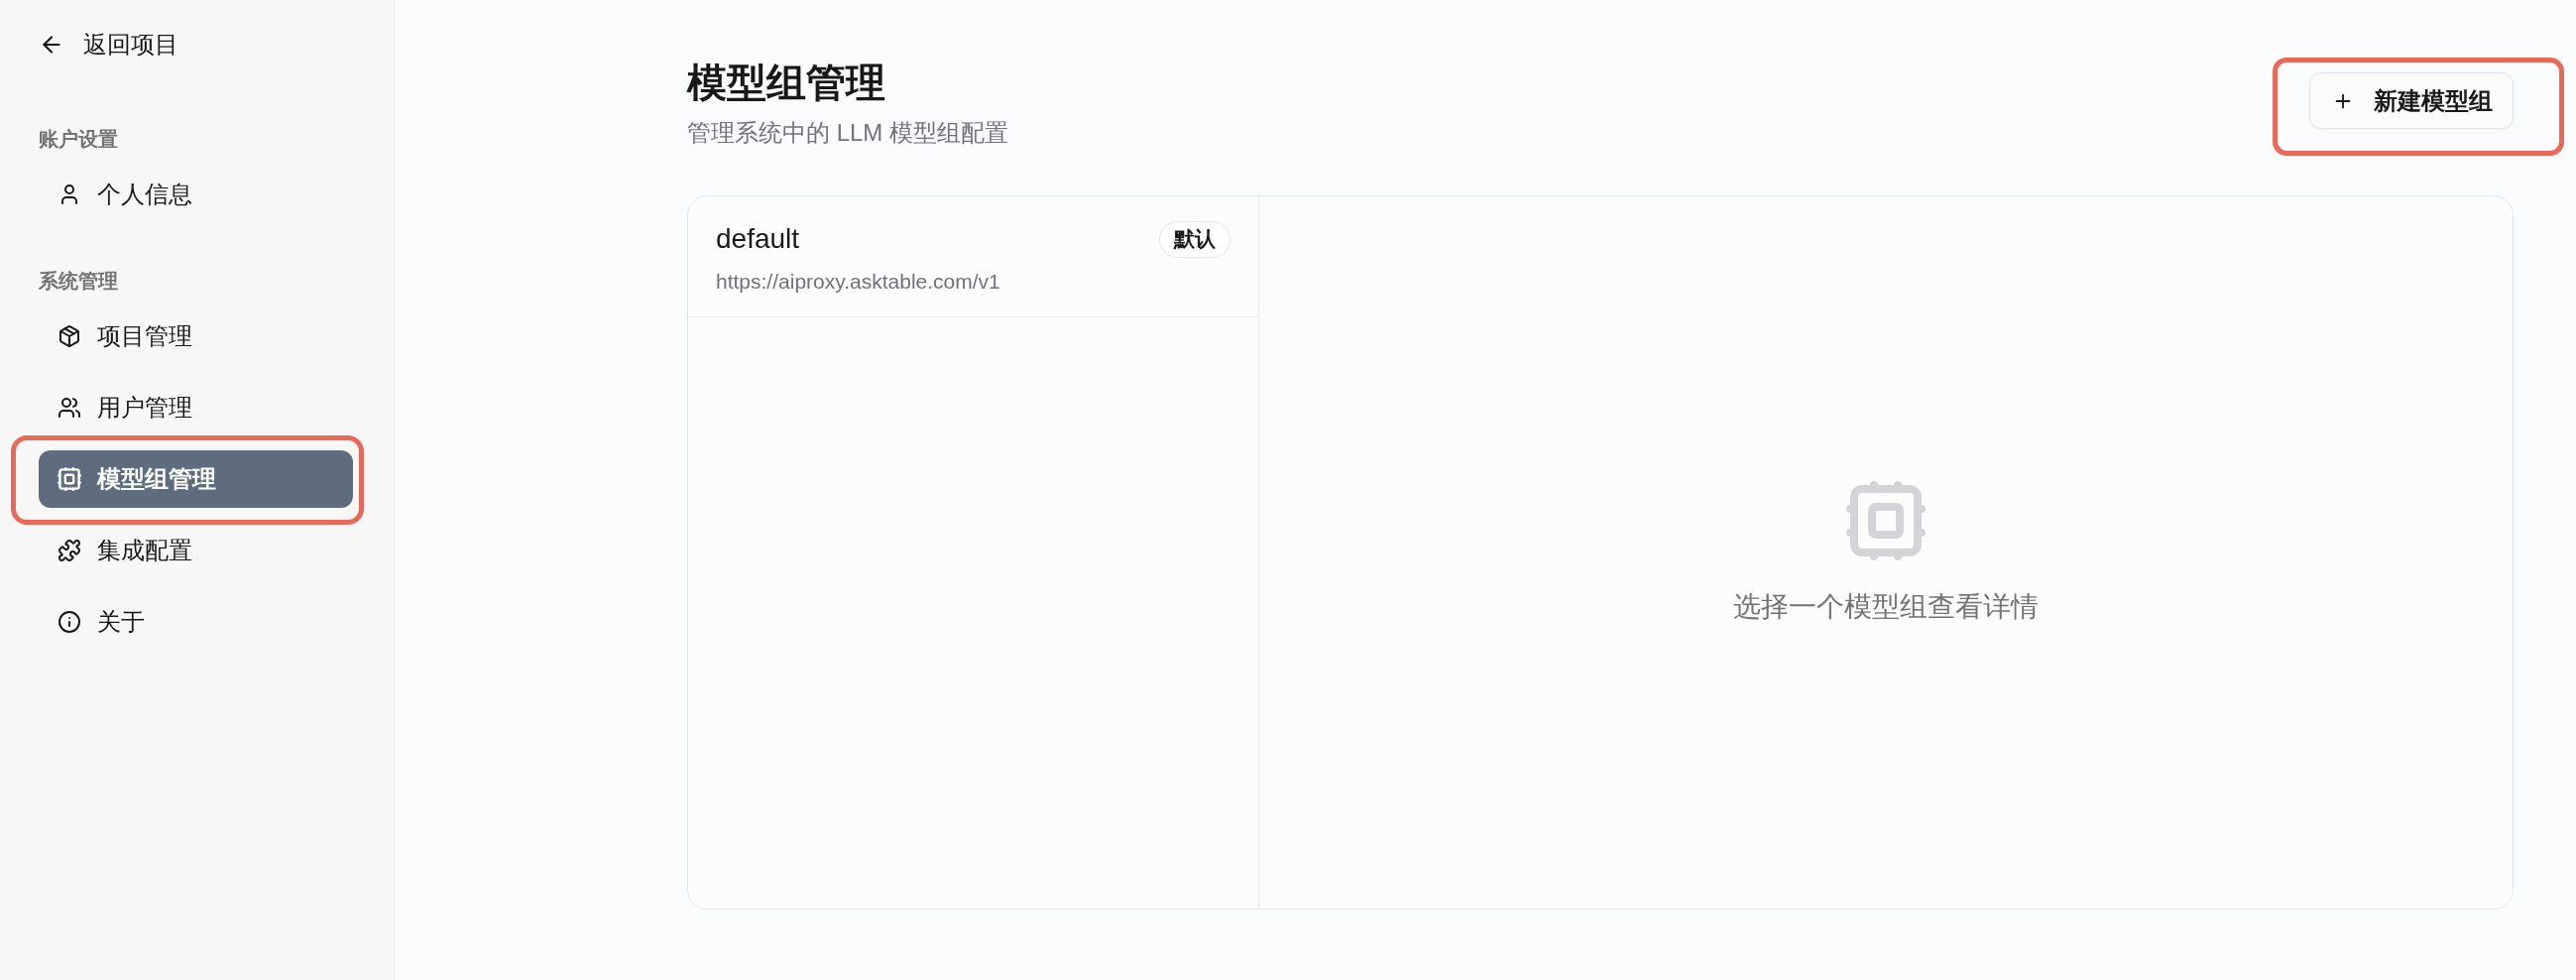 Image resolution: width=2576 pixels, height=980 pixels. What do you see at coordinates (69, 622) in the screenshot?
I see `info-icon` at bounding box center [69, 622].